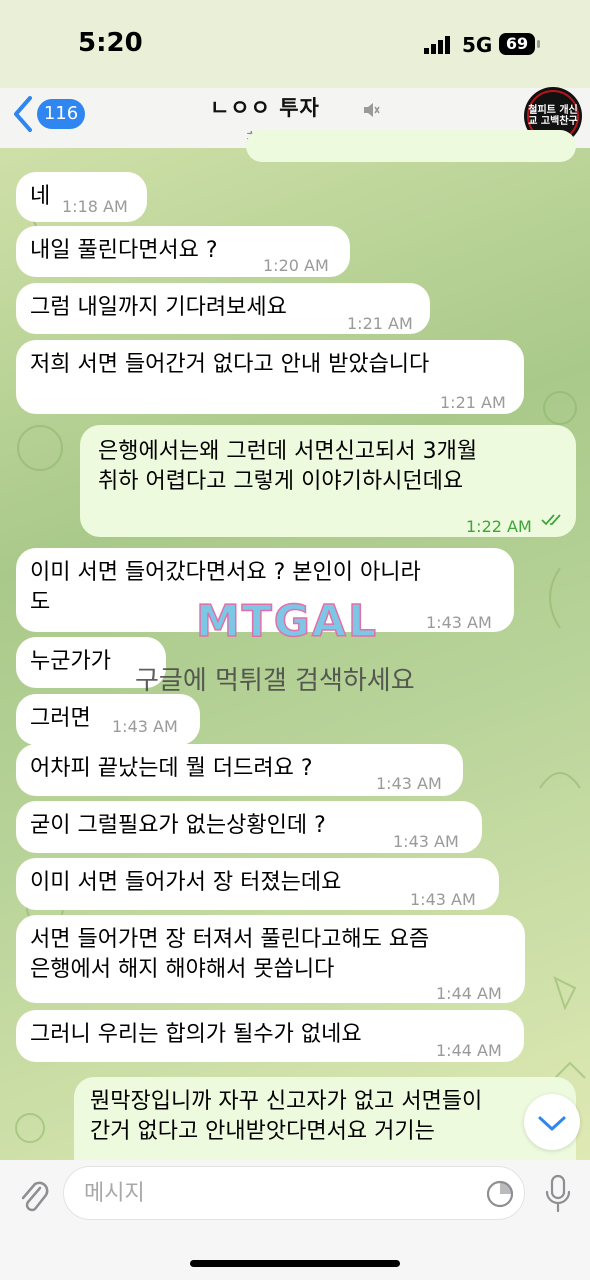 The width and height of the screenshot is (590, 1280). Describe the element at coordinates (295, 44) in the screenshot. I see `status-bar: 5:20 5G 69` at that location.